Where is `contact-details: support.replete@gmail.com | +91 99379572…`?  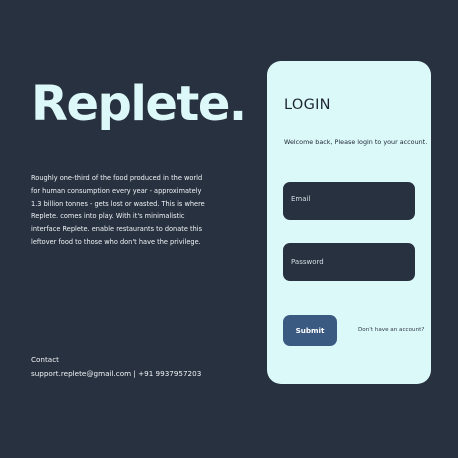 contact-details: support.replete@gmail.com | +91 99379572… is located at coordinates (116, 373).